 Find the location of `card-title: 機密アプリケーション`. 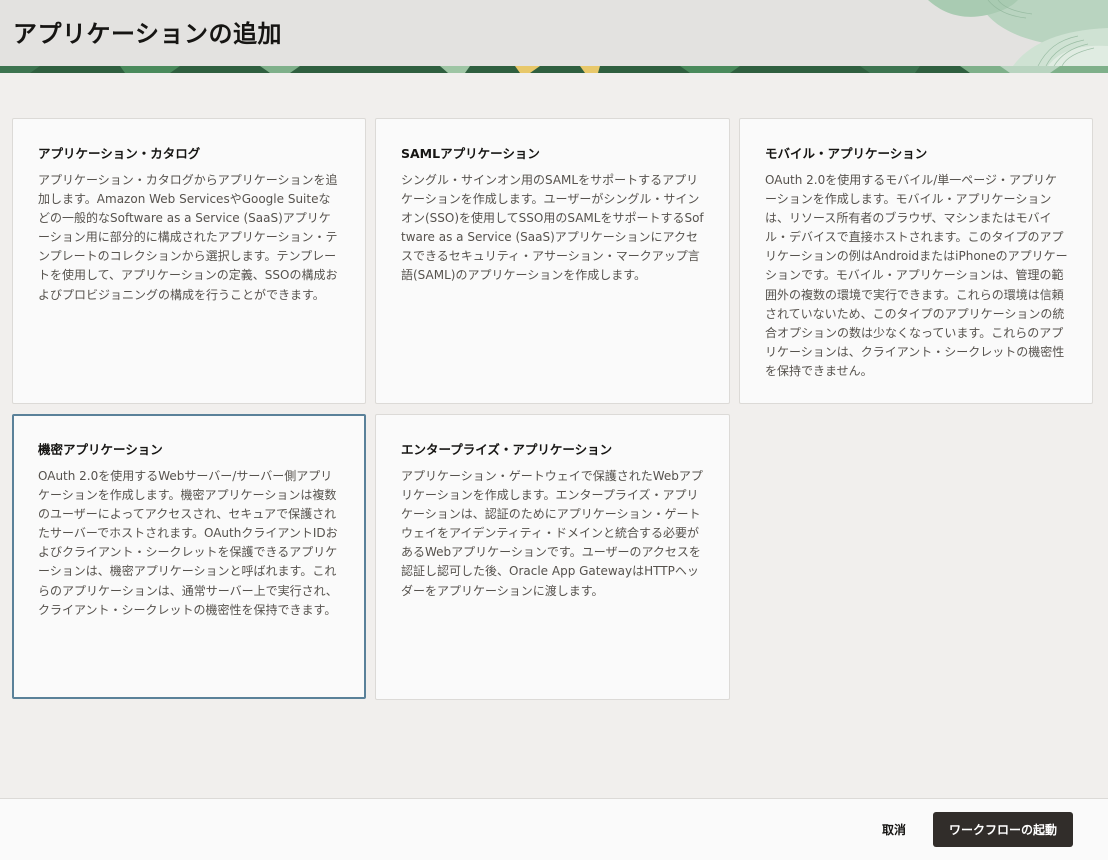

card-title: 機密アプリケーション is located at coordinates (100, 449).